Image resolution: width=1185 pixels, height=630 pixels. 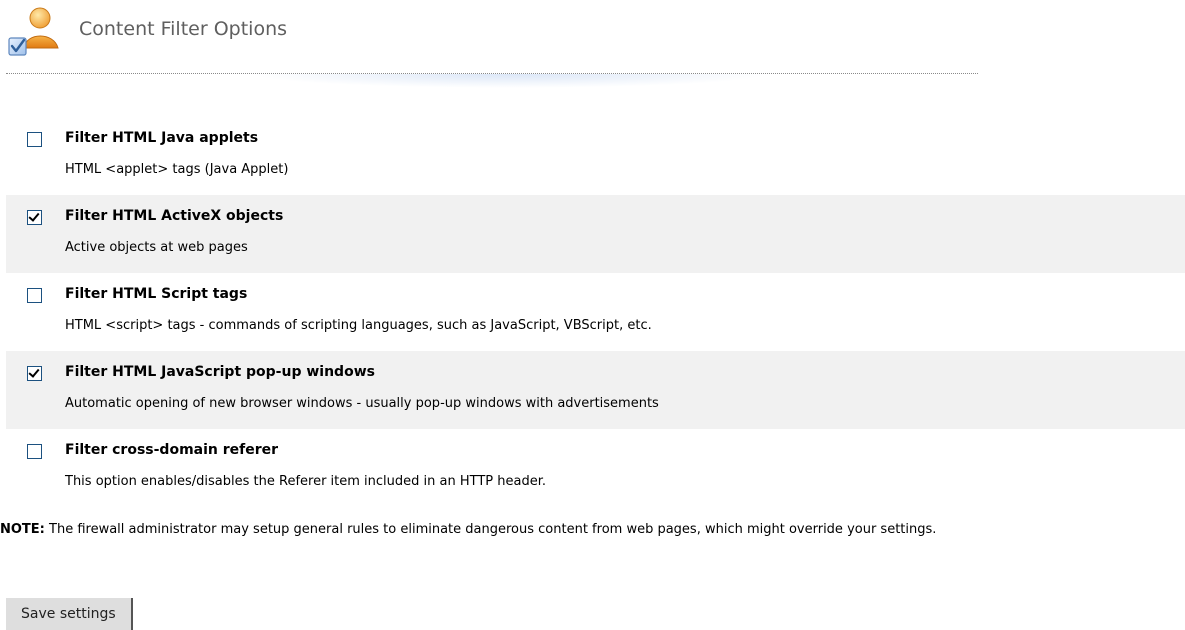 I want to click on option-description: HTML <applet> tags (Java Applet), so click(x=177, y=169).